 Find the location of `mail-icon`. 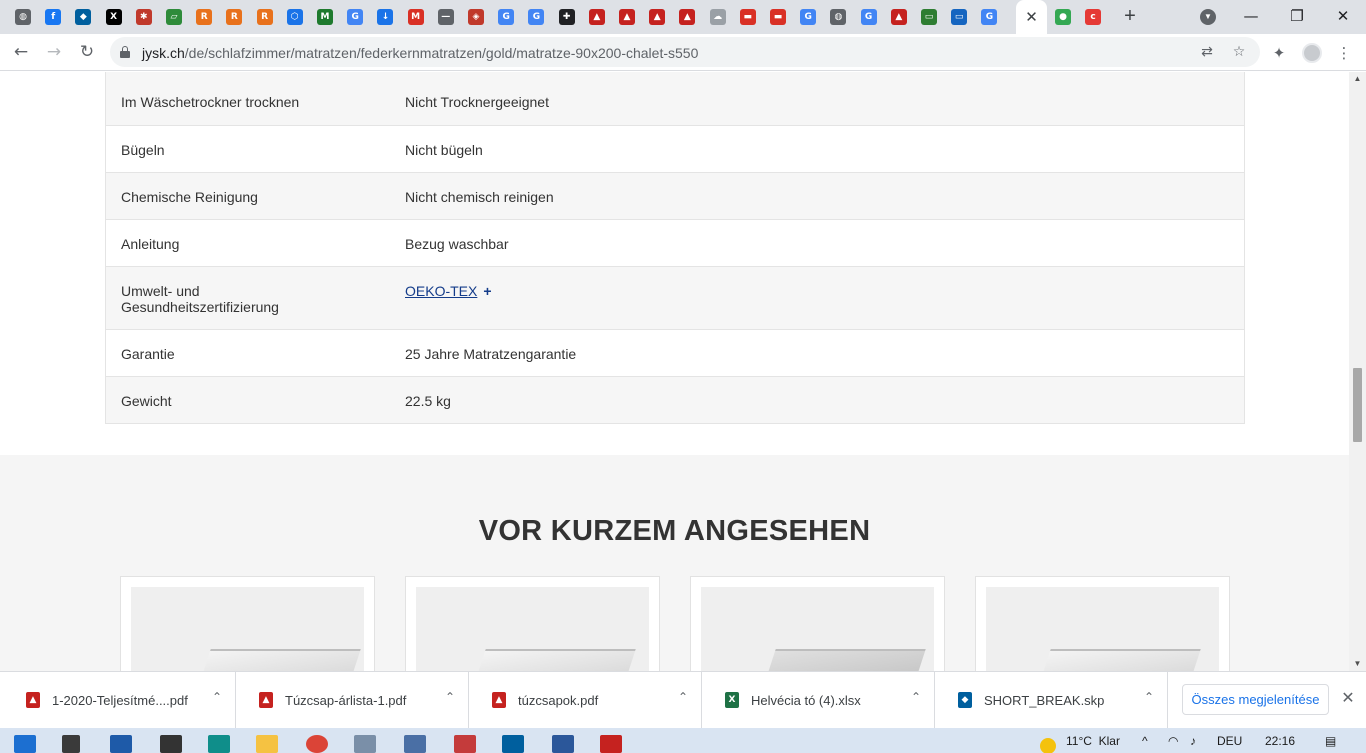

mail-icon is located at coordinates (121, 744).